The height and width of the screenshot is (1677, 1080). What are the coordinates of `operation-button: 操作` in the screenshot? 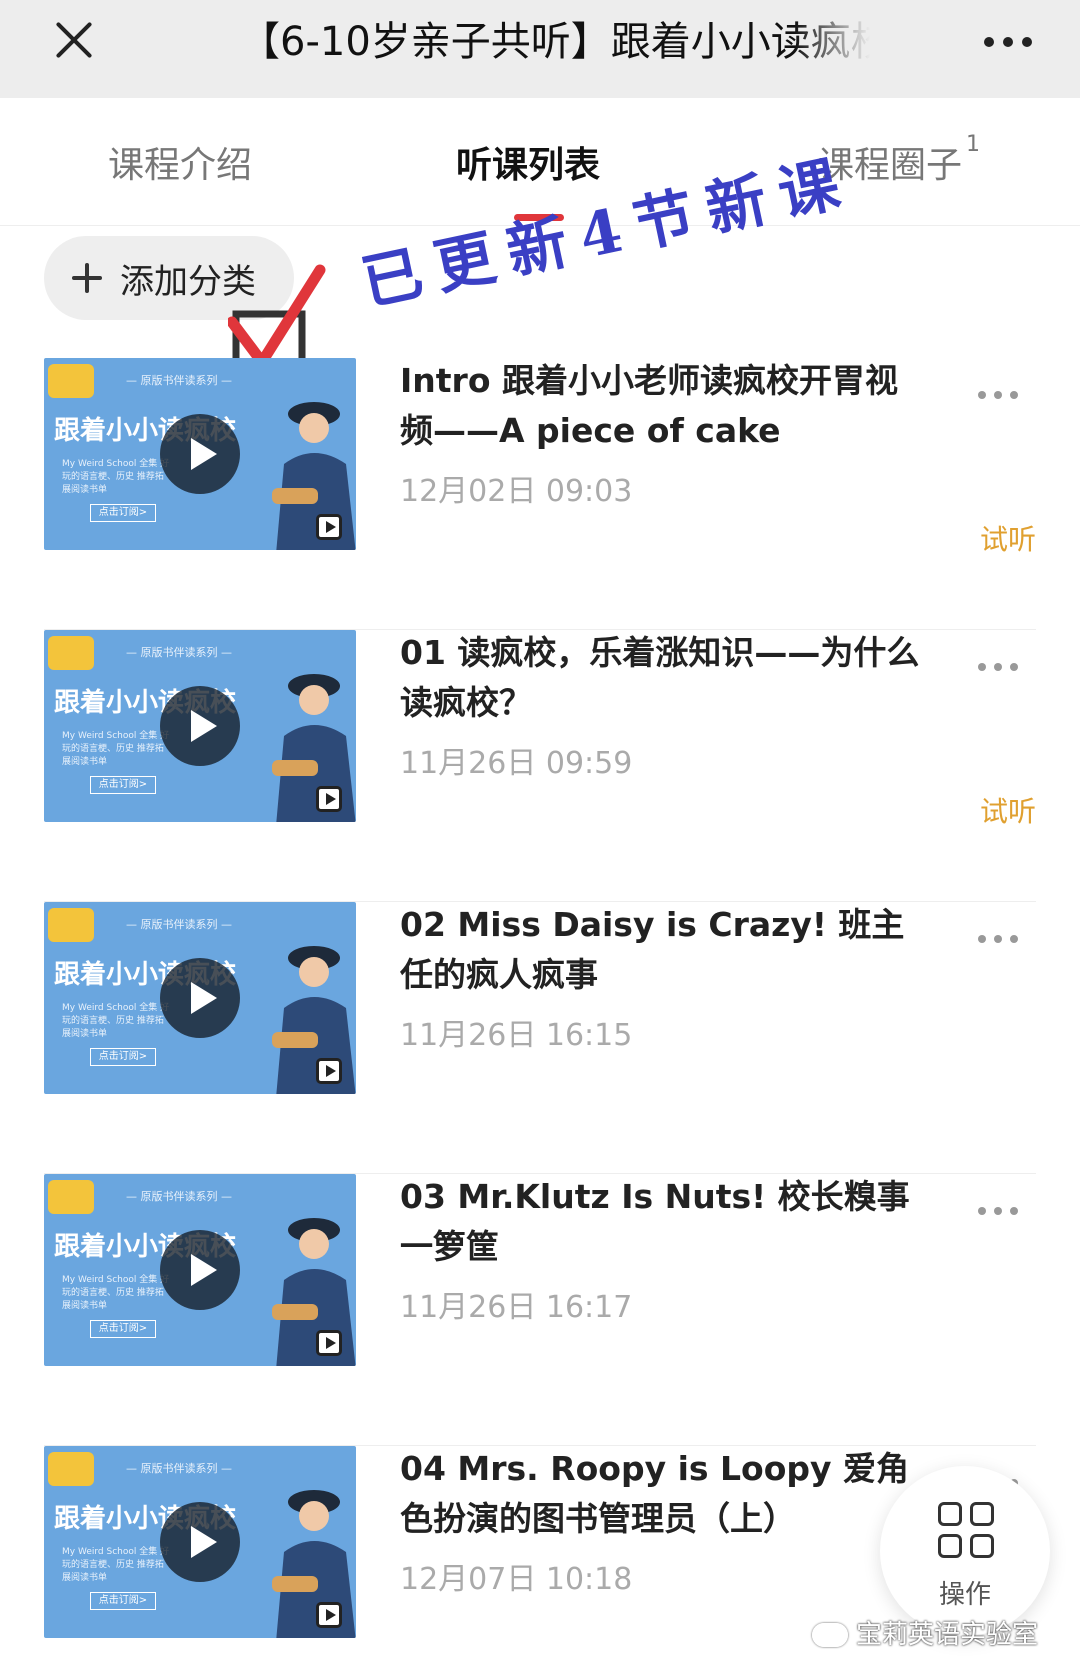 It's located at (965, 1551).